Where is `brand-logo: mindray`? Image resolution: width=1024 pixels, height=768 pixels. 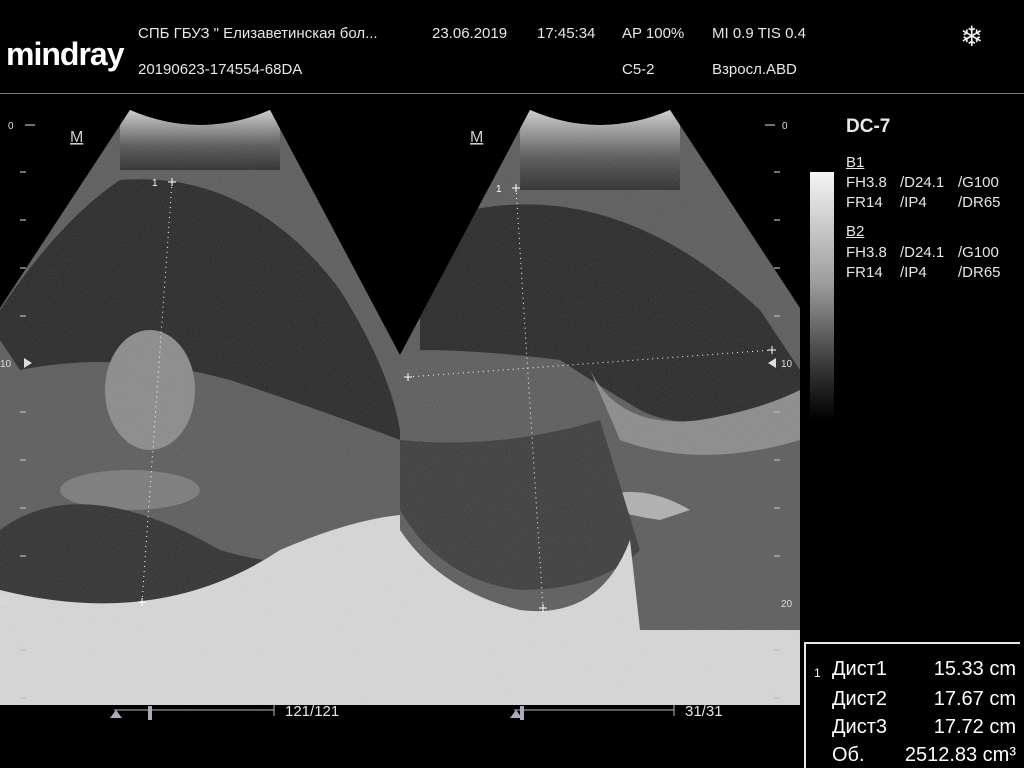
brand-logo: mindray is located at coordinates (65, 54).